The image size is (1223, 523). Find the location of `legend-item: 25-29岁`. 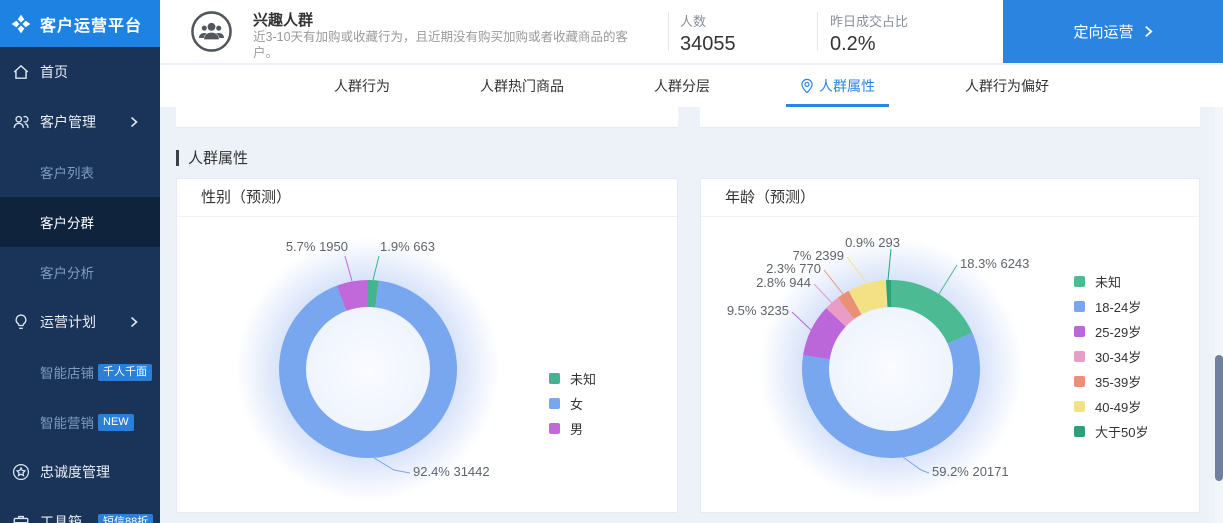

legend-item: 25-29岁 is located at coordinates (1111, 331).